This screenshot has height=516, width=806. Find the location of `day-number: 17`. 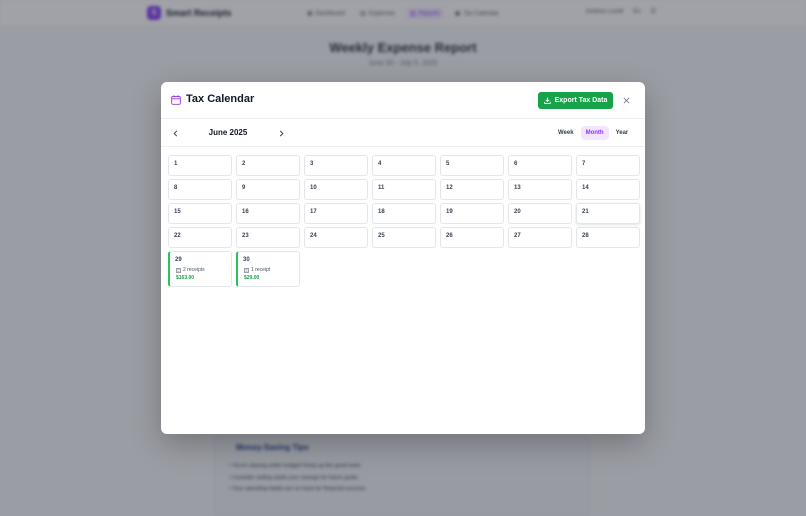

day-number: 17 is located at coordinates (313, 212).